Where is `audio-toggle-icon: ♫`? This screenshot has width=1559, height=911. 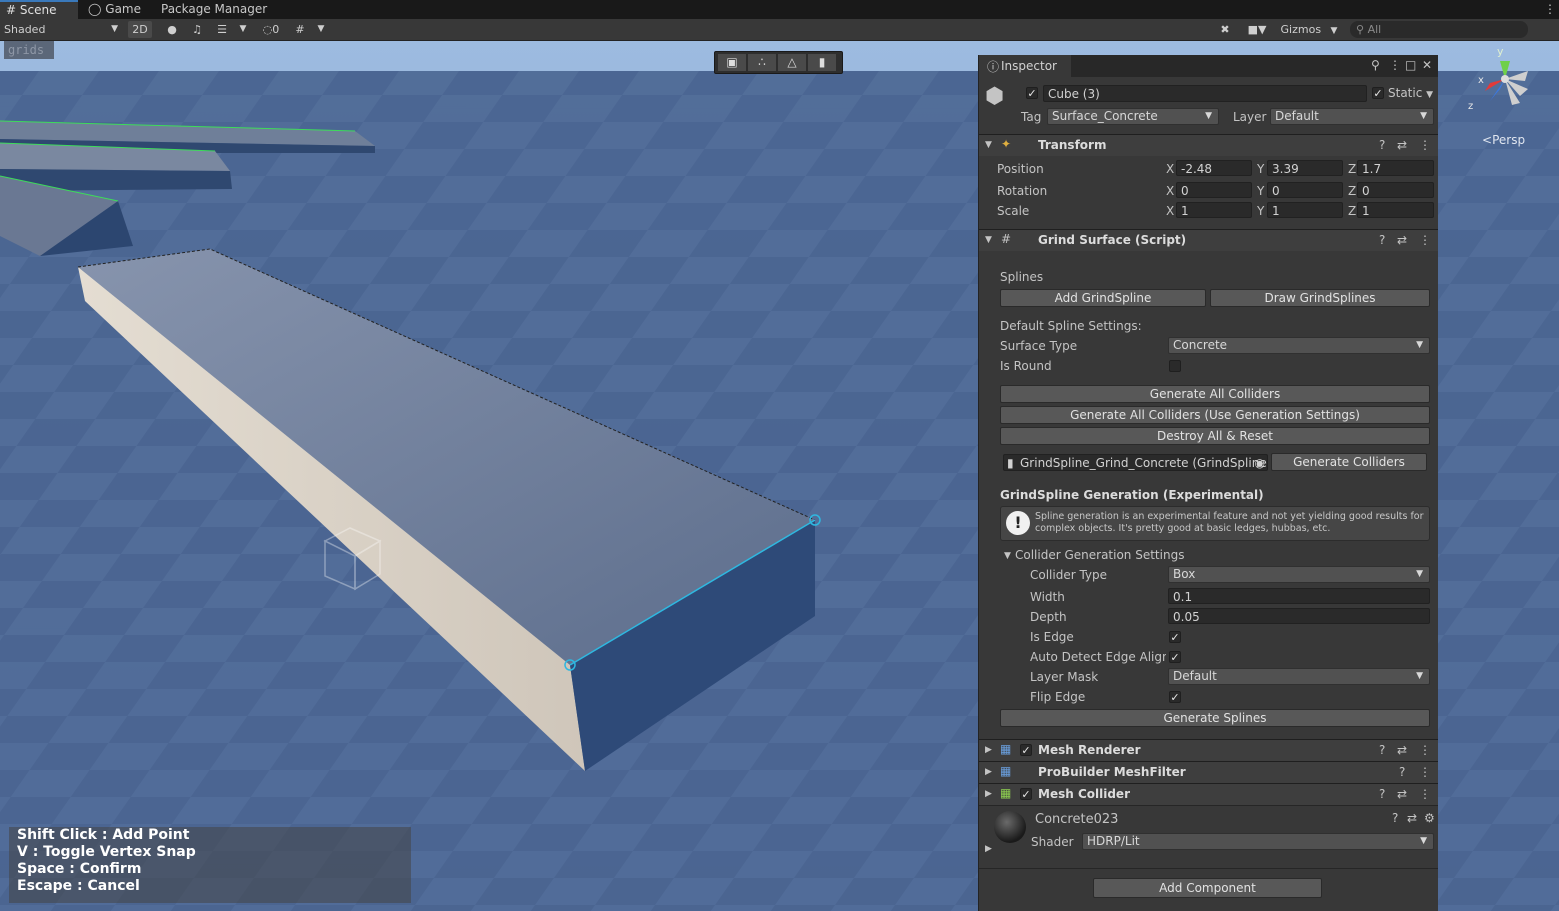 audio-toggle-icon: ♫ is located at coordinates (197, 29).